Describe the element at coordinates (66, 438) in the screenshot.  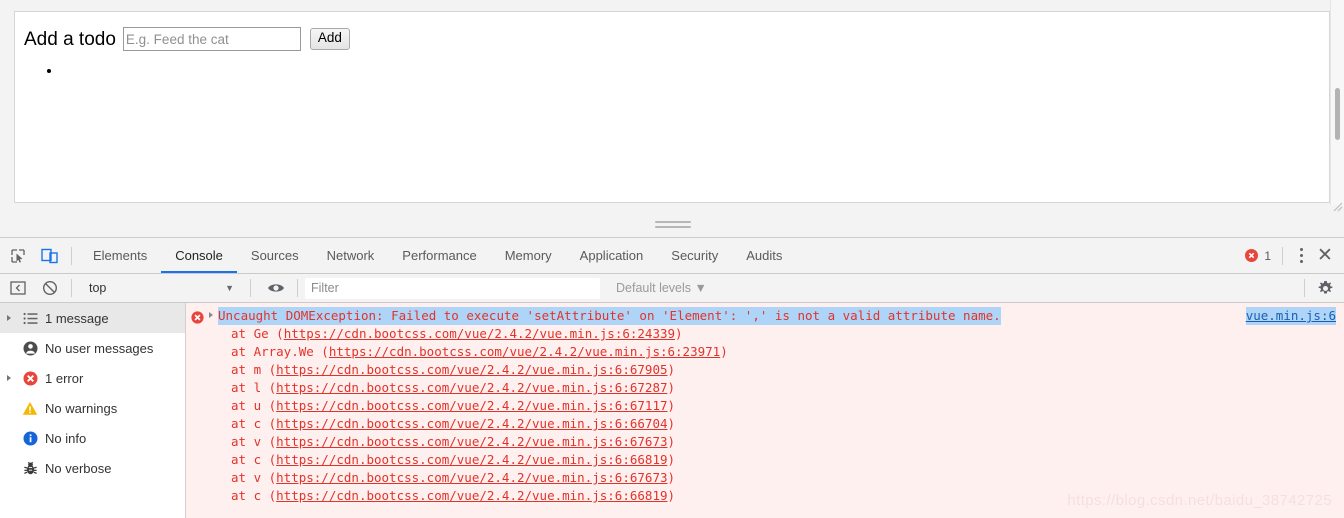
I see `sidebar-item-label: No info` at that location.